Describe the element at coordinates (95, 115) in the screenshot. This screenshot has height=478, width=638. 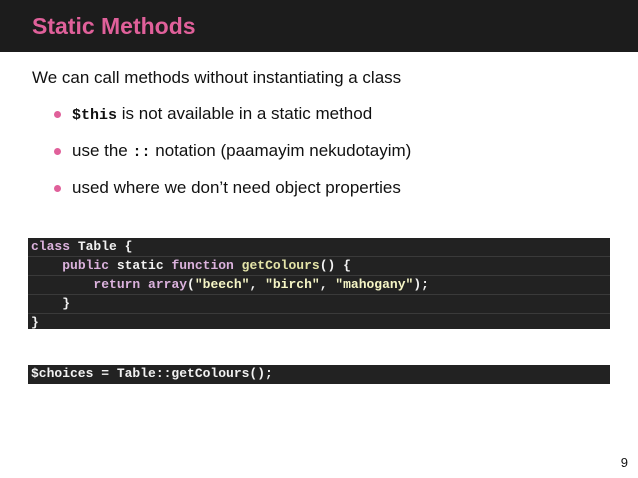
I see `inline-code: $this` at that location.